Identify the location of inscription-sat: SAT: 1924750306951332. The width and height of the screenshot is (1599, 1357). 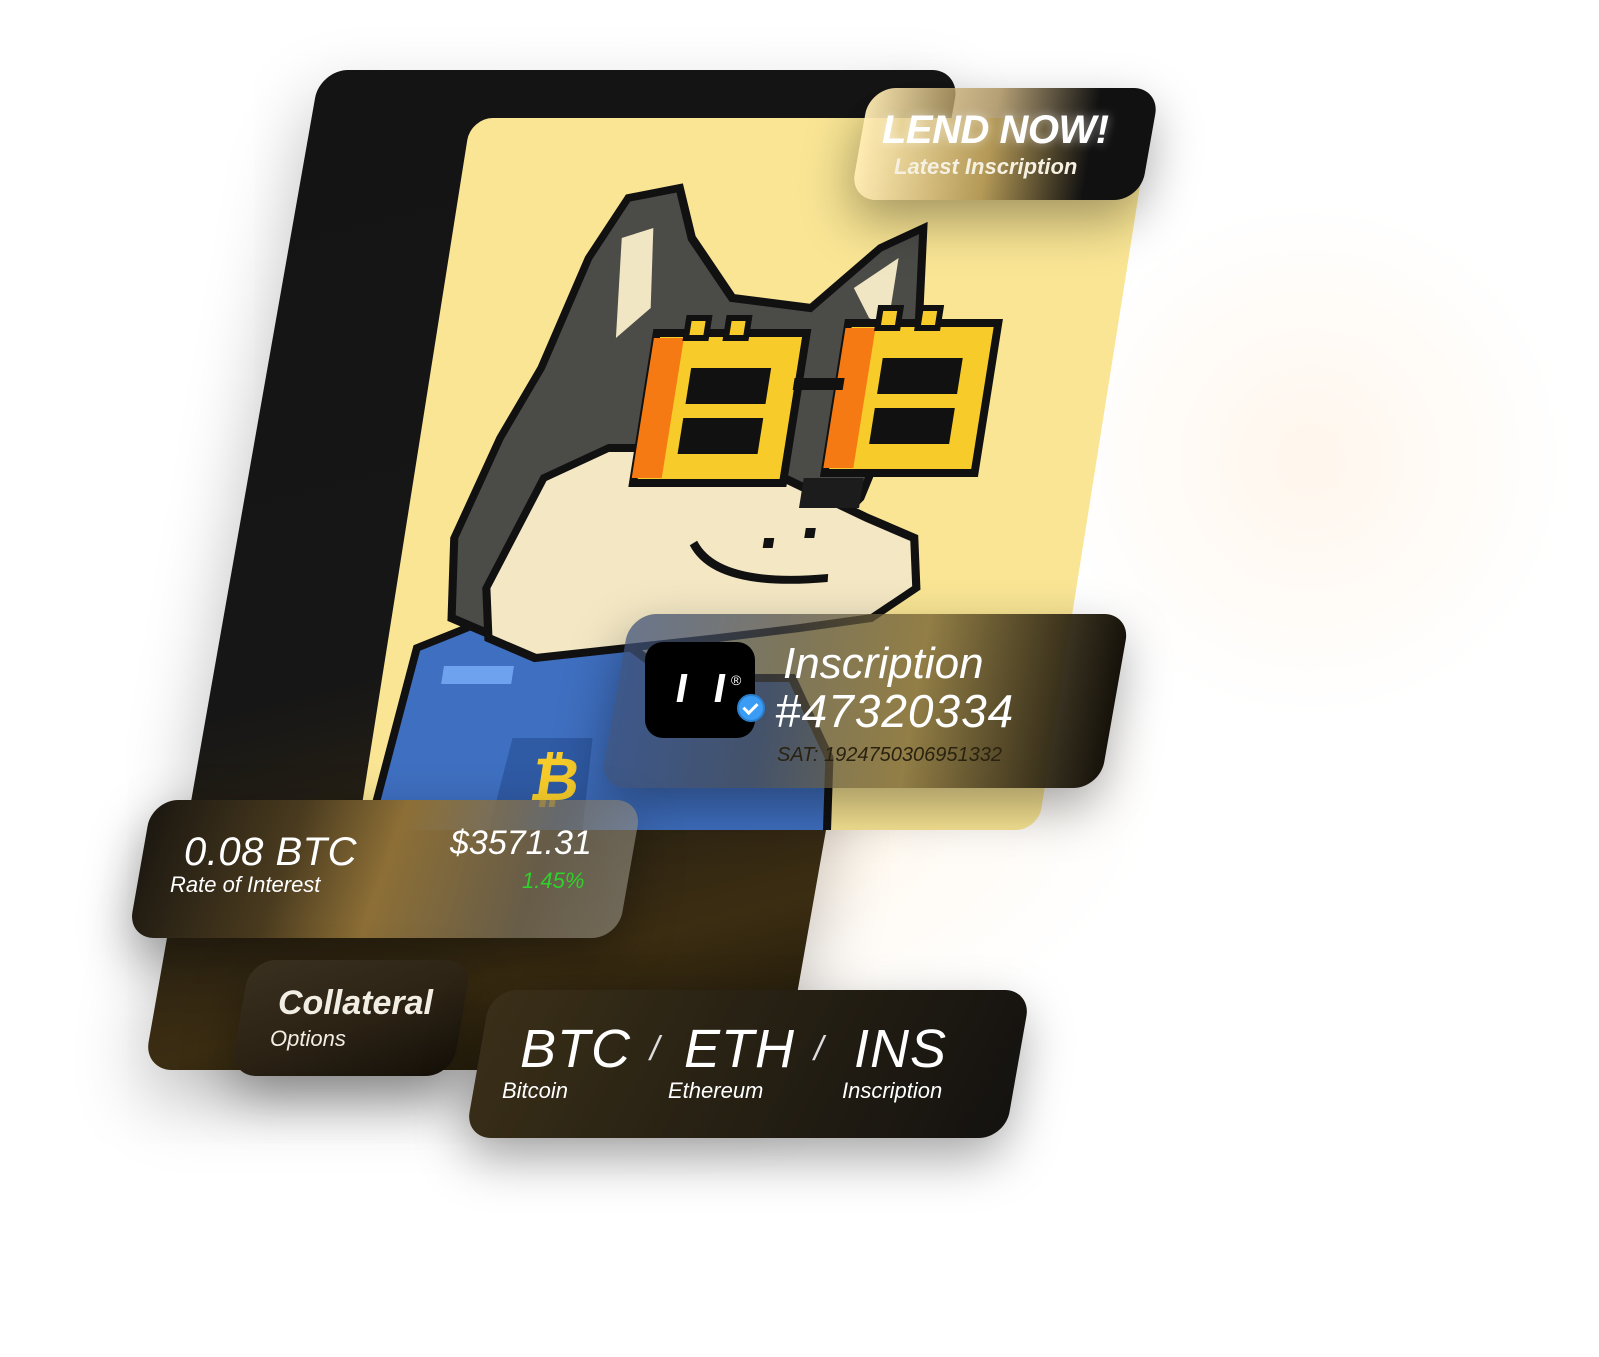
(890, 755).